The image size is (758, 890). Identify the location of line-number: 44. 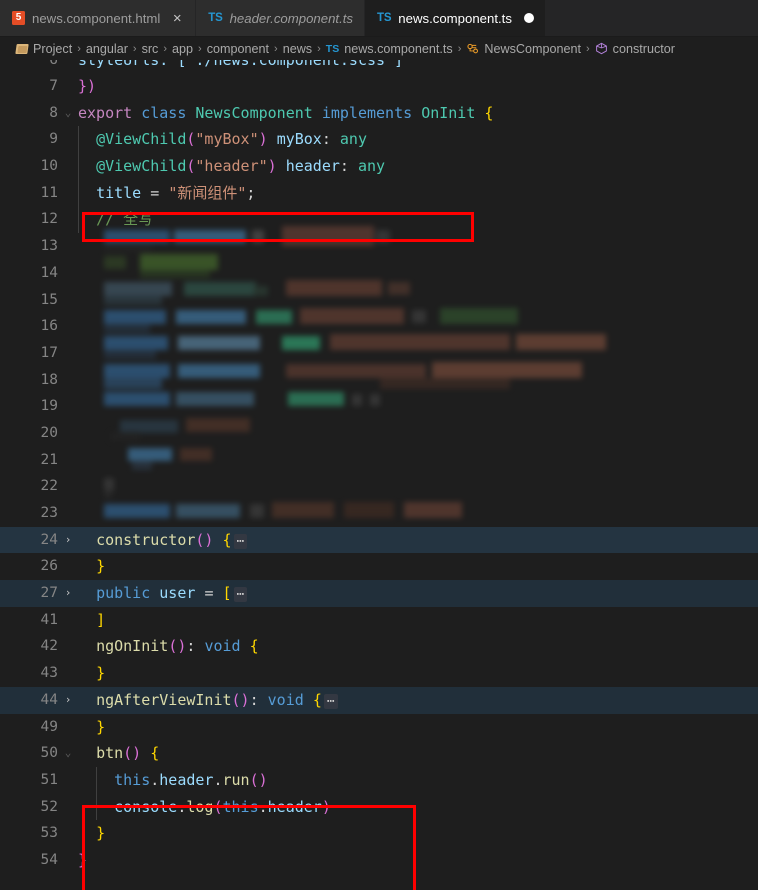
(49, 699).